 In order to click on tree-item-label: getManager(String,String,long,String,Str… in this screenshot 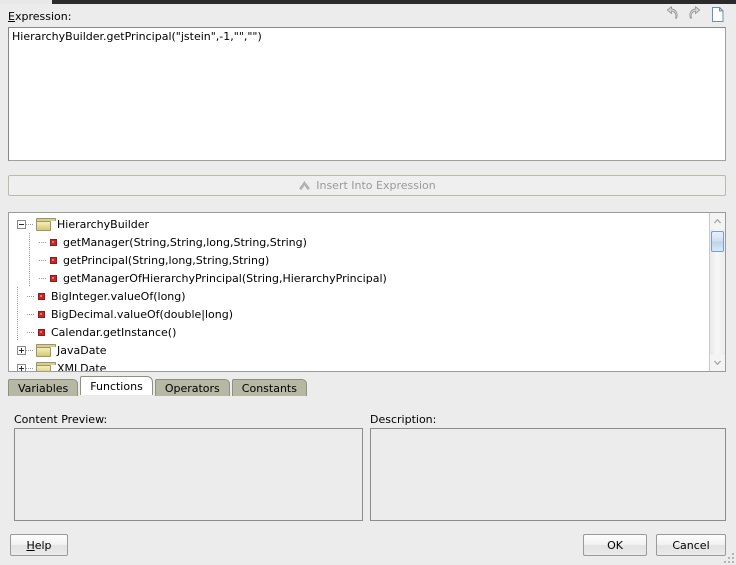, I will do `click(185, 242)`.